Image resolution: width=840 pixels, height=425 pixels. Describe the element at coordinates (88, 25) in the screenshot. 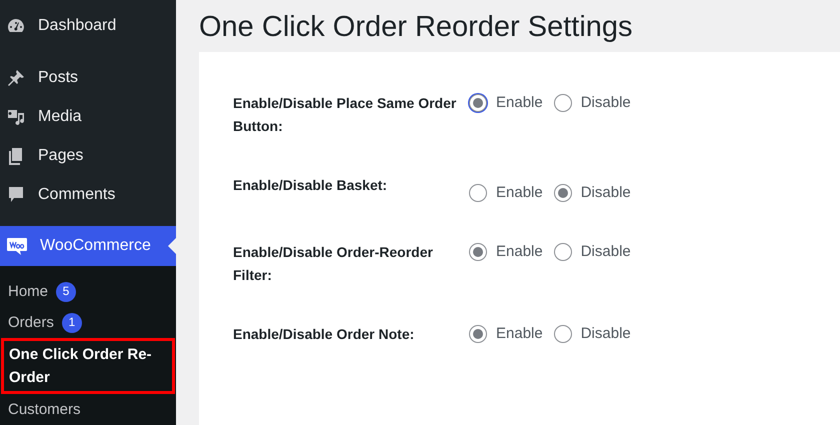

I see `sidebar-item: Dashboard` at that location.